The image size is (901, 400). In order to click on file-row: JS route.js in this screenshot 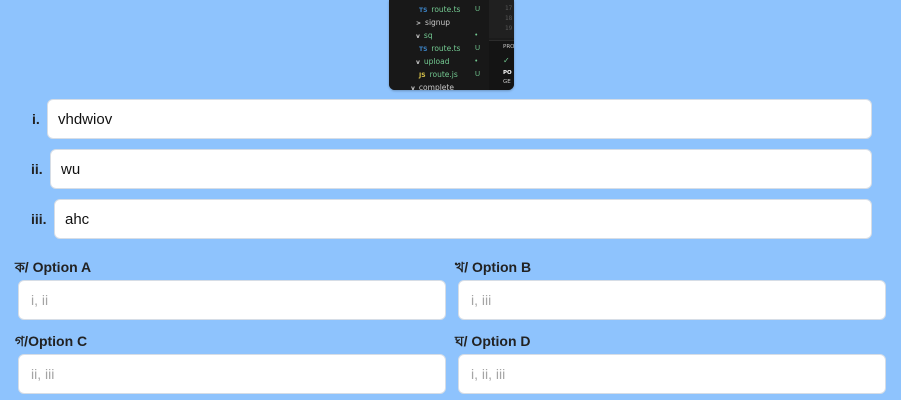, I will do `click(438, 75)`.